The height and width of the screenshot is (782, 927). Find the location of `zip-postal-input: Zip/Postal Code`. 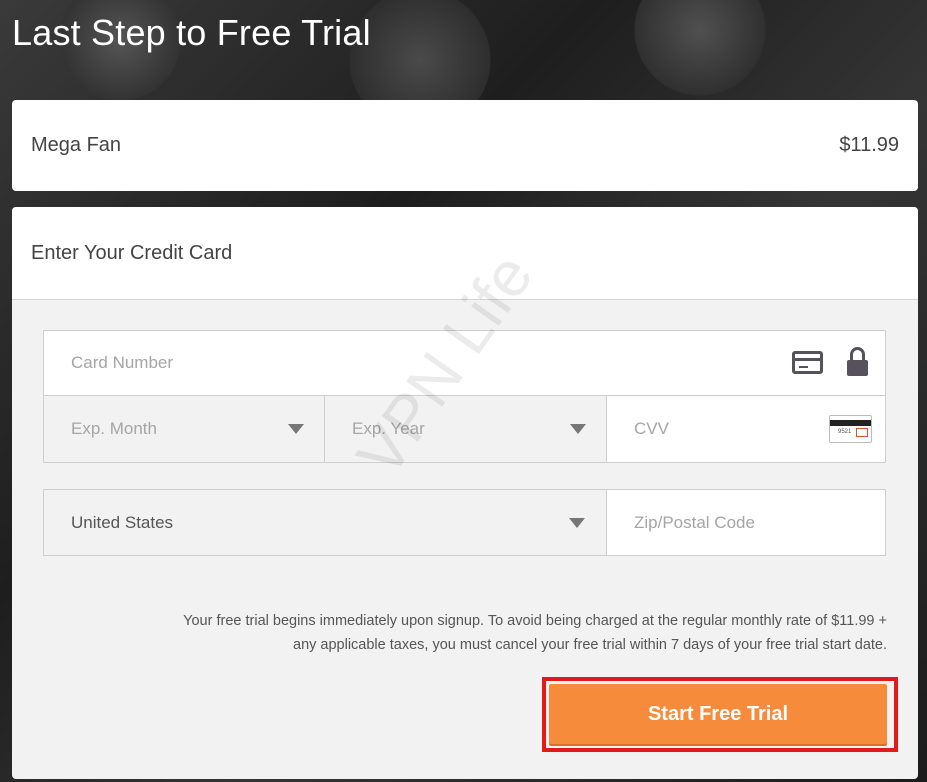

zip-postal-input: Zip/Postal Code is located at coordinates (746, 522).